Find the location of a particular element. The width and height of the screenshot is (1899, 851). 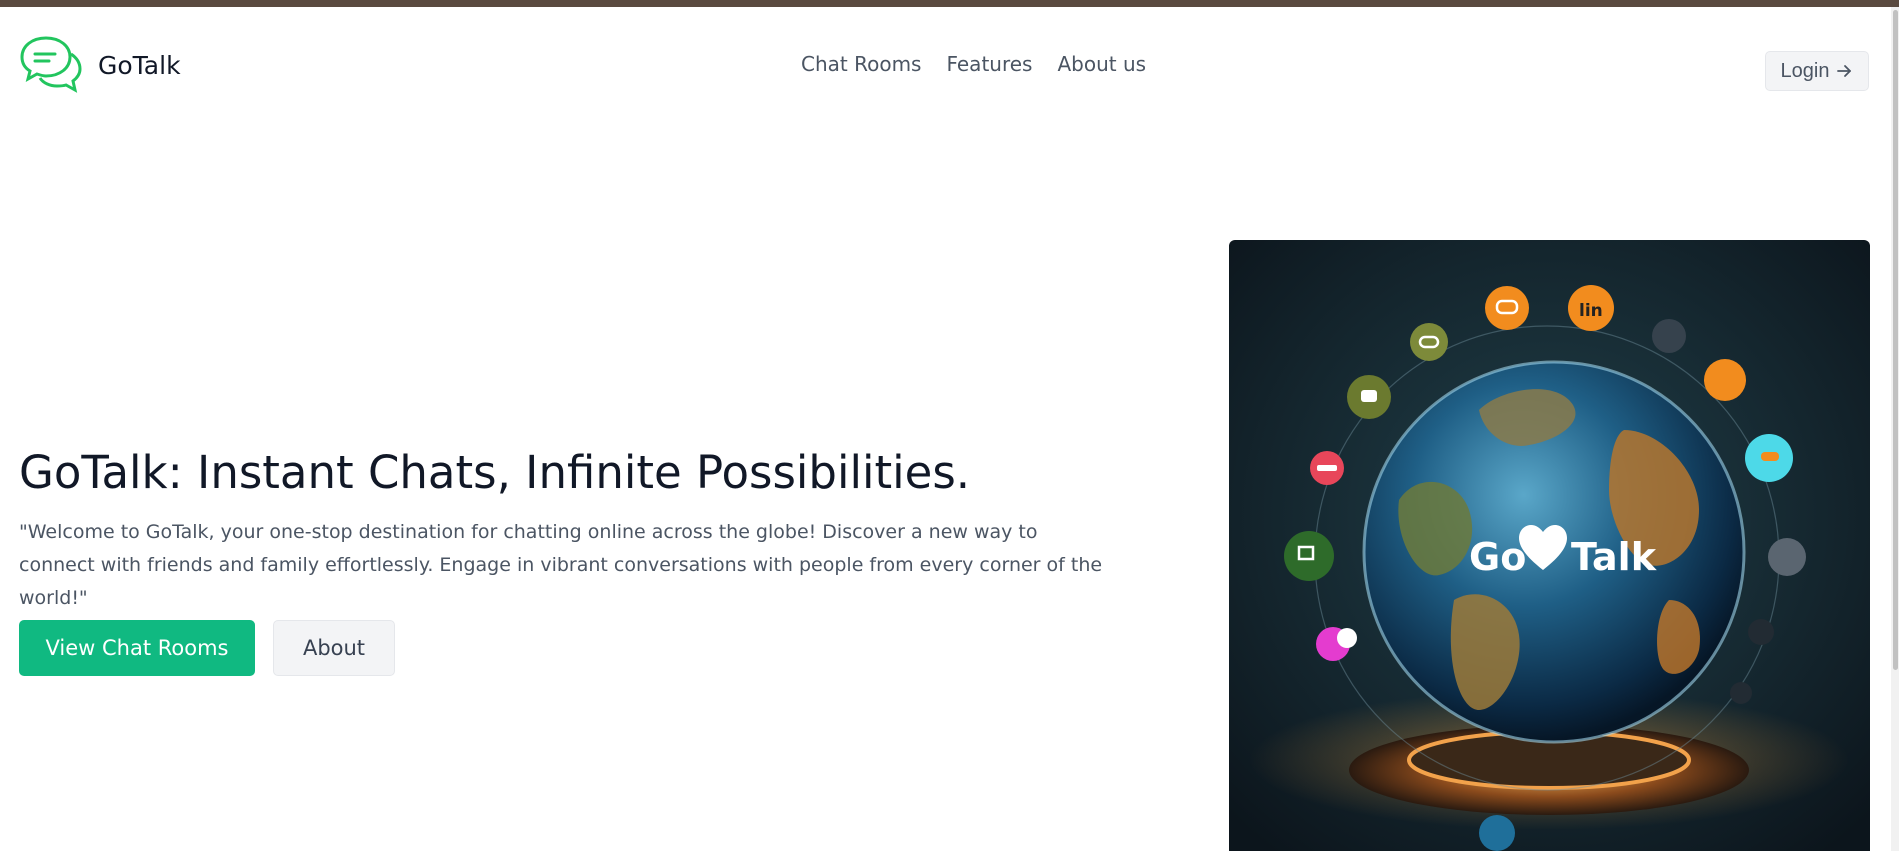

brand-link: GoTalk is located at coordinates (100, 65).